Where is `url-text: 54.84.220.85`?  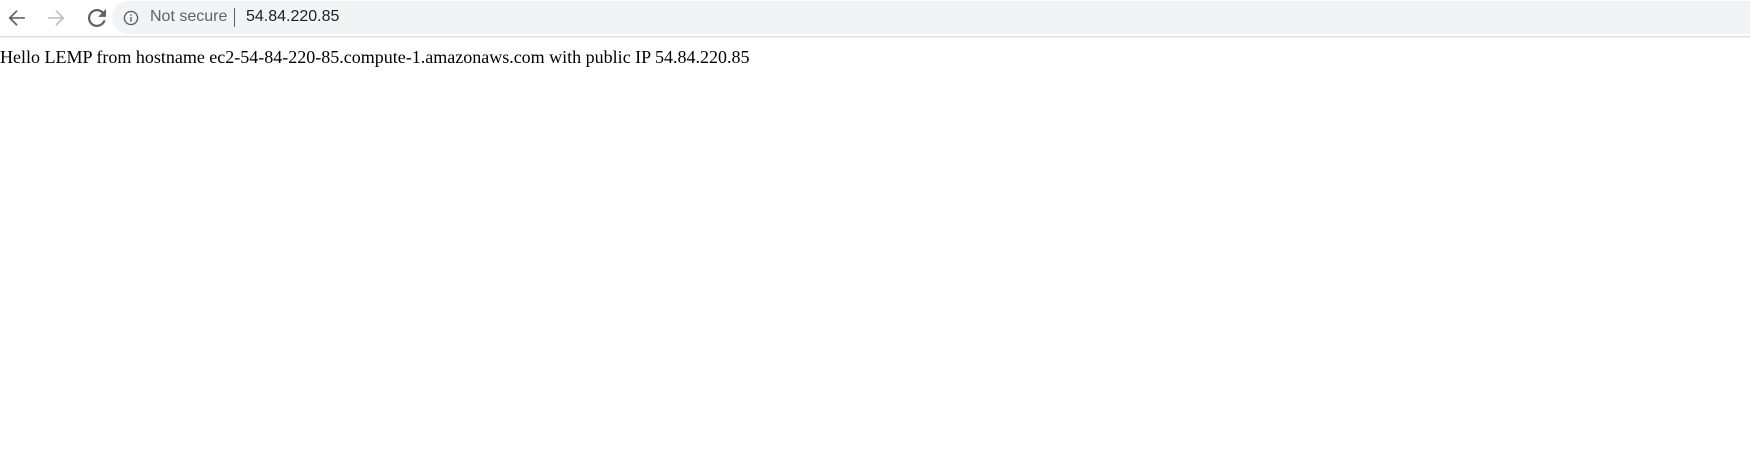
url-text: 54.84.220.85 is located at coordinates (292, 17).